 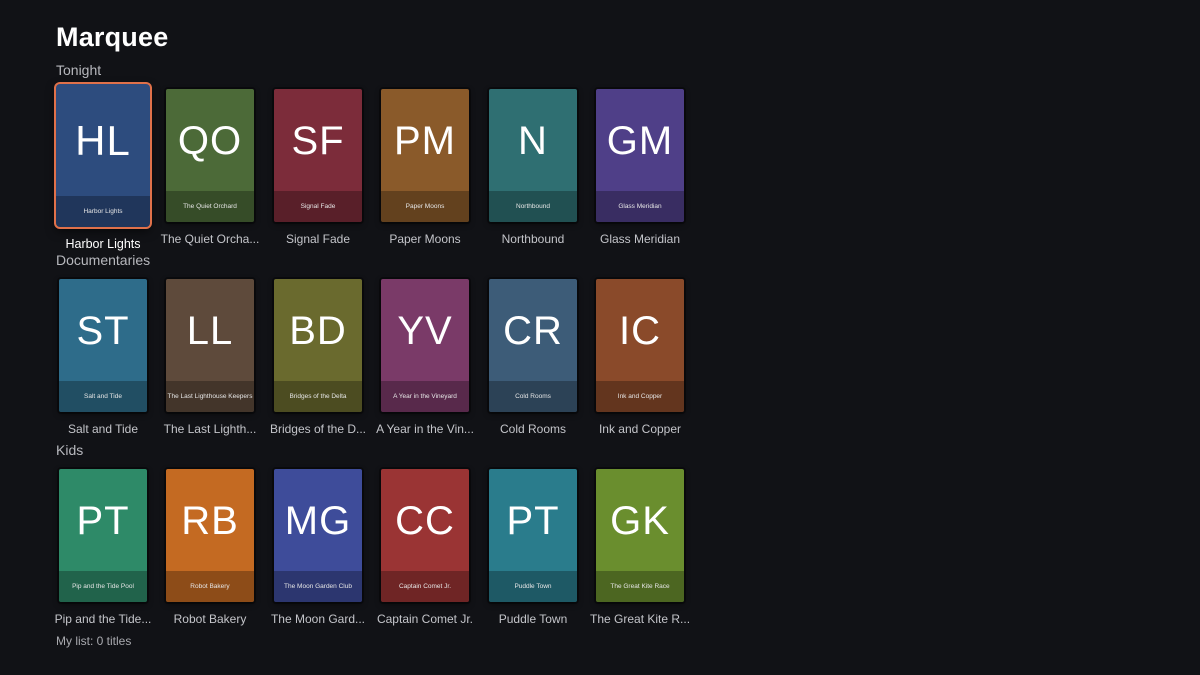 I want to click on poster-caption: Robot Bakery, so click(x=210, y=619).